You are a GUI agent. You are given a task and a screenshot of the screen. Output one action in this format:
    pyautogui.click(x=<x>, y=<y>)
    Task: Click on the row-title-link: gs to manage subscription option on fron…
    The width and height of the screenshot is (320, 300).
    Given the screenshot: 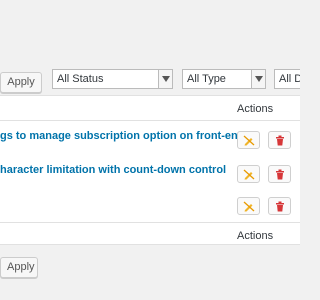 What is the action you would take?
    pyautogui.click(x=122, y=136)
    